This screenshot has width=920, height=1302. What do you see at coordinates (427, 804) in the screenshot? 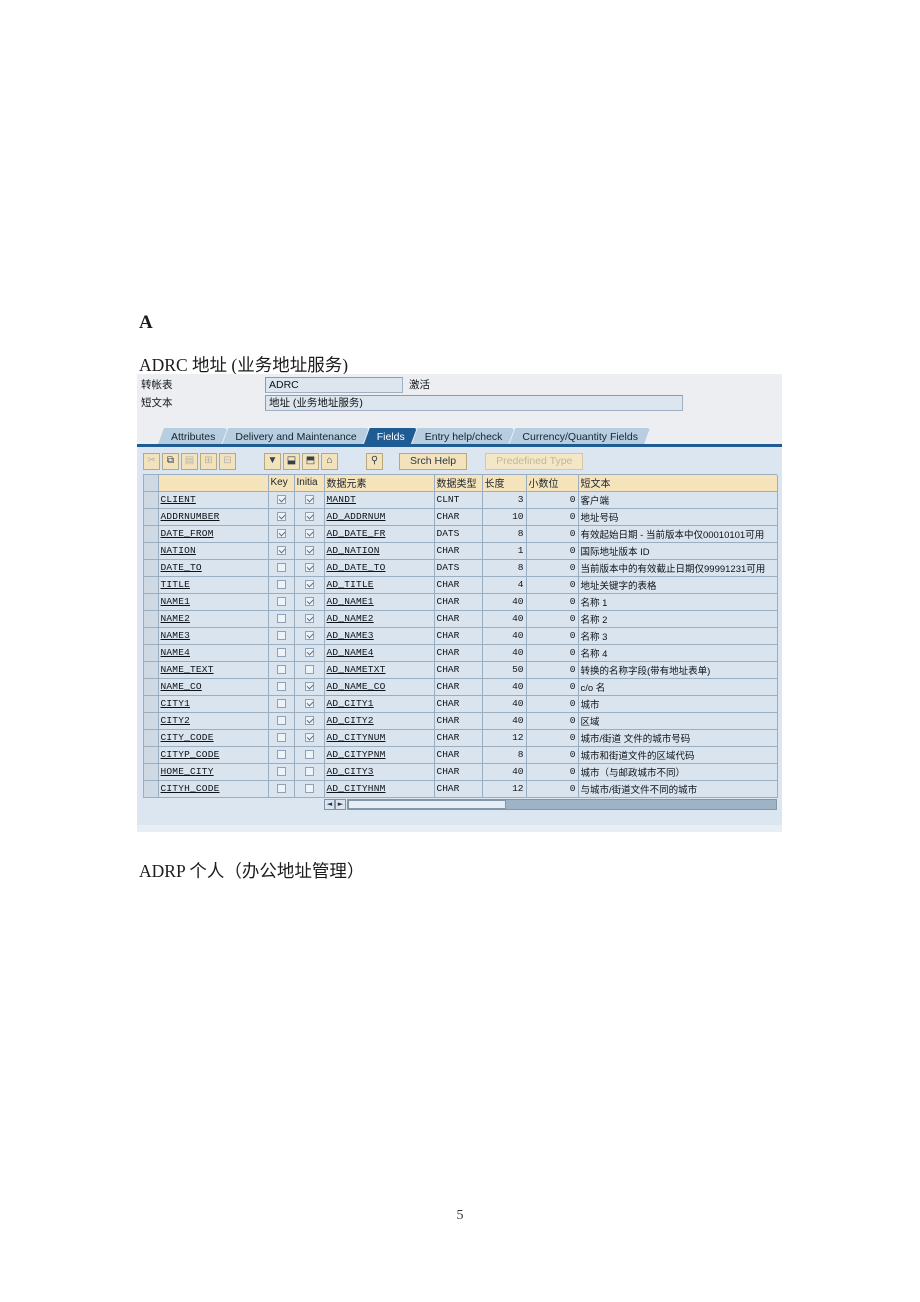
I see `horizontal-scrollbar-thumb` at bounding box center [427, 804].